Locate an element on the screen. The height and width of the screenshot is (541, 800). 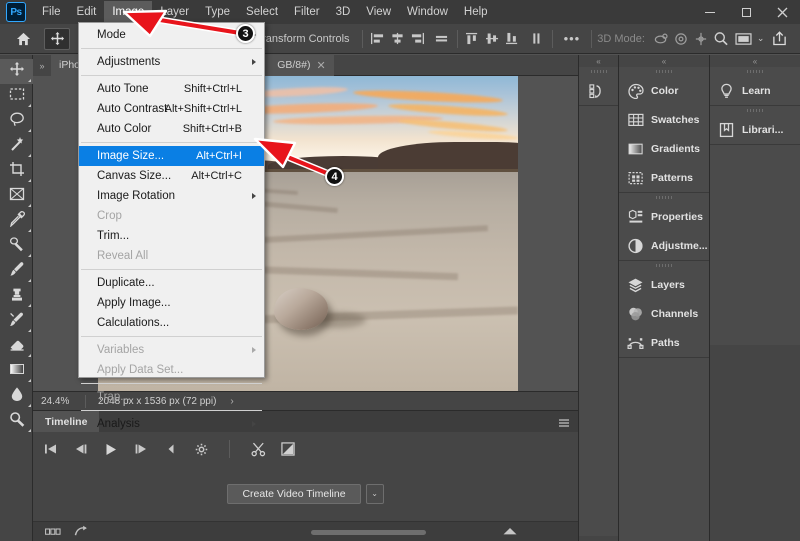
learn-panel: Learn is located at coordinates (755, 90).